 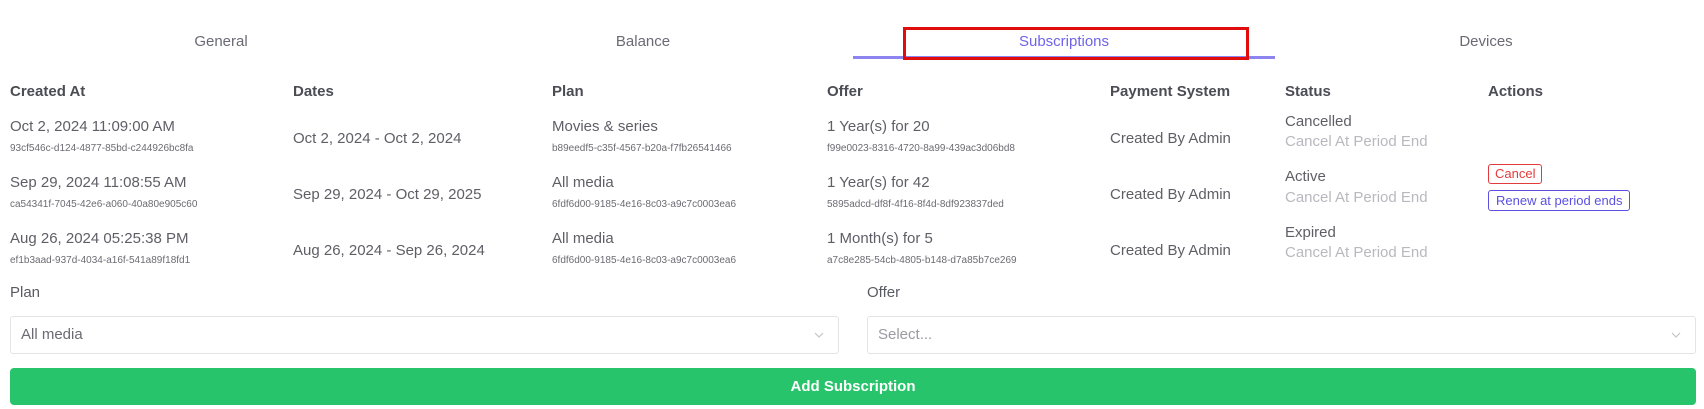 I want to click on plan-name: Movies & series, so click(x=605, y=126).